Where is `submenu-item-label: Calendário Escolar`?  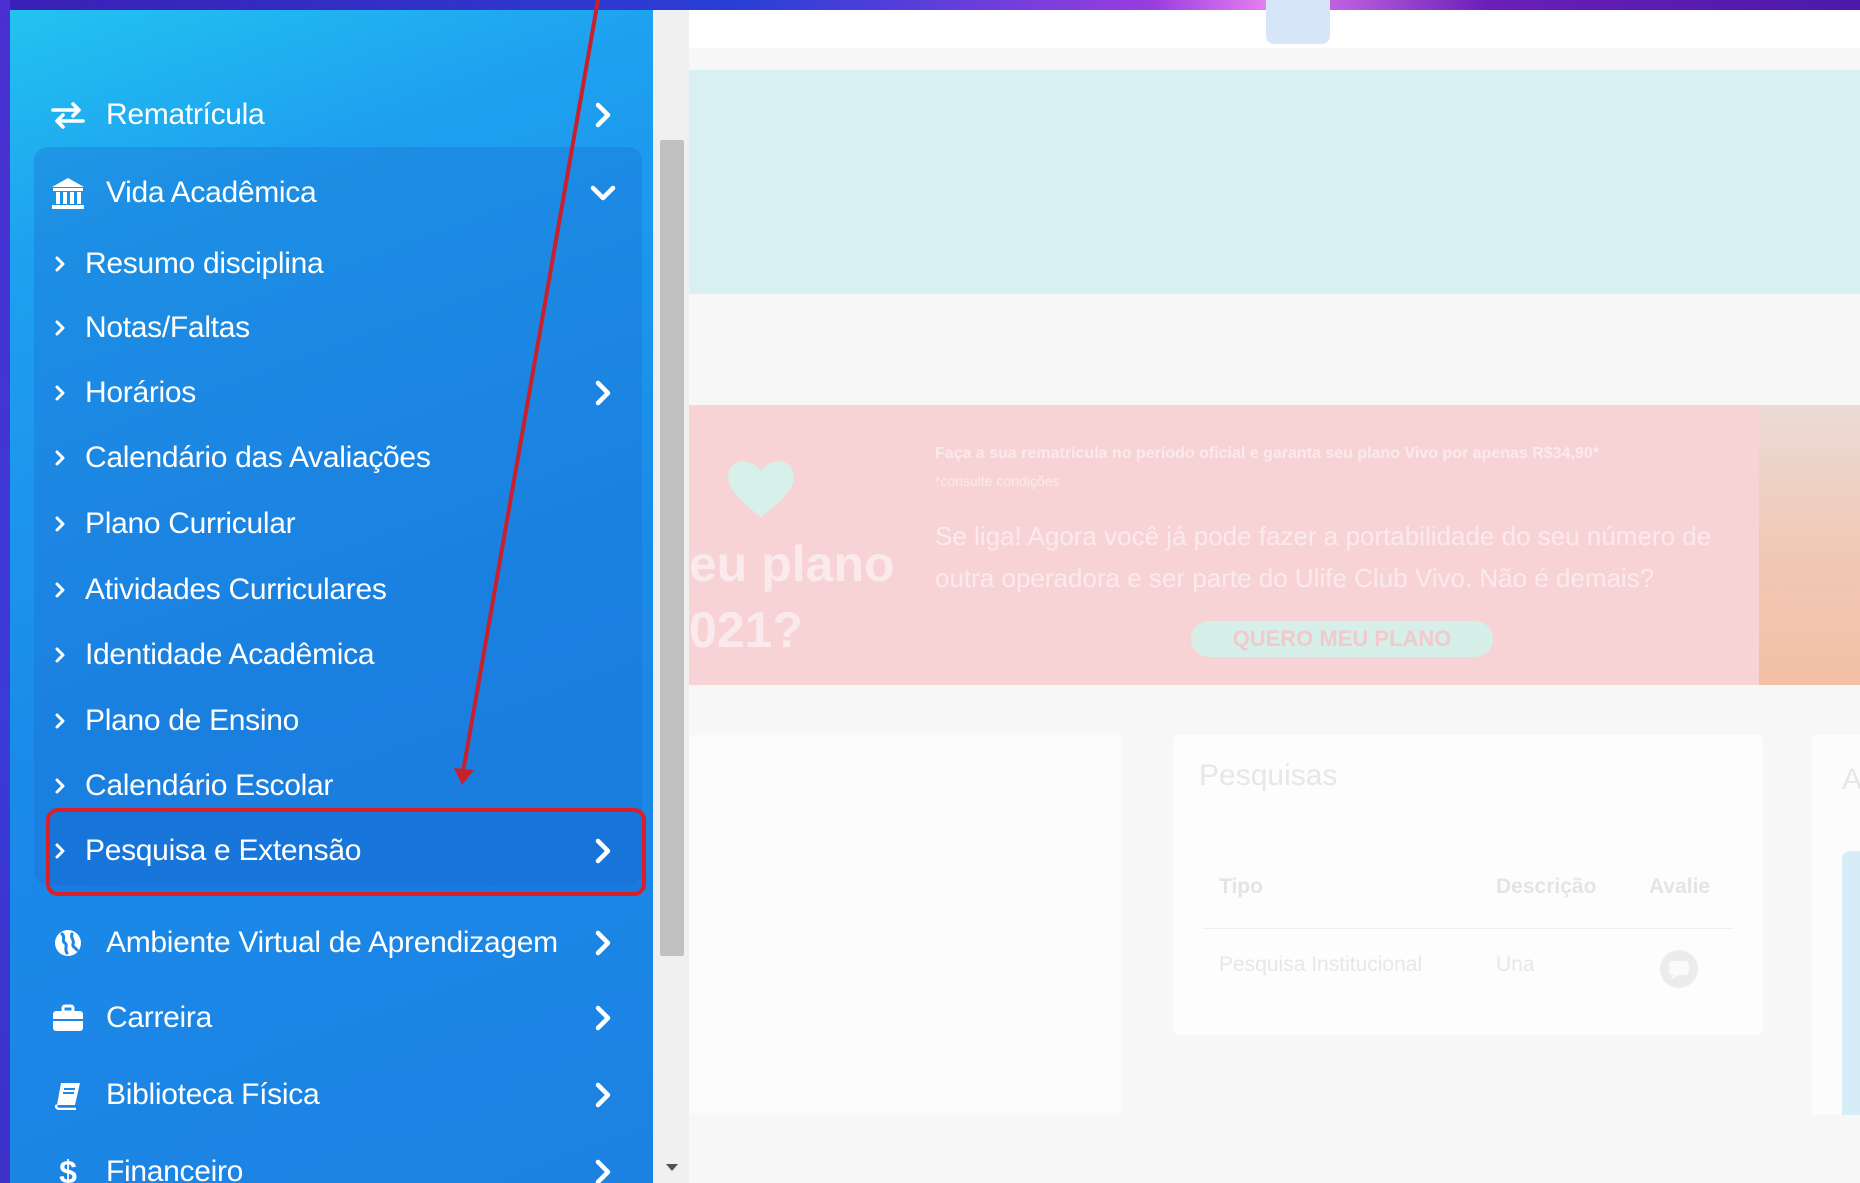
submenu-item-label: Calendário Escolar is located at coordinates (209, 785).